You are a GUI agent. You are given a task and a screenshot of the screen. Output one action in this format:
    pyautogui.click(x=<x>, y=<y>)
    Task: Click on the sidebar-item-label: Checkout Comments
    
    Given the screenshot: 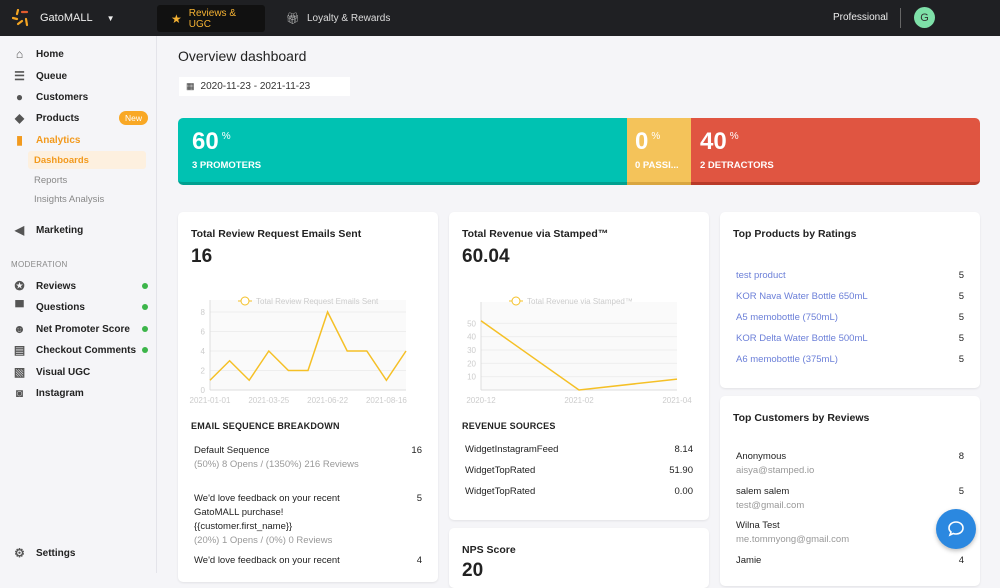 What is the action you would take?
    pyautogui.click(x=86, y=350)
    